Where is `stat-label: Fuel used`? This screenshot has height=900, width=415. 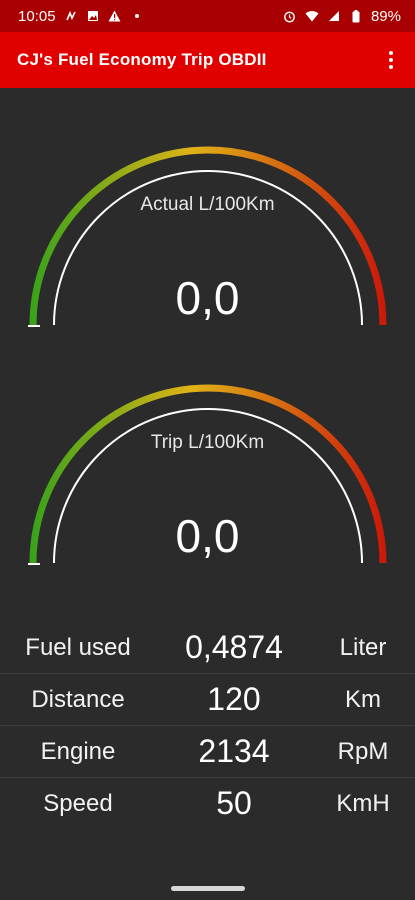 stat-label: Fuel used is located at coordinates (78, 647).